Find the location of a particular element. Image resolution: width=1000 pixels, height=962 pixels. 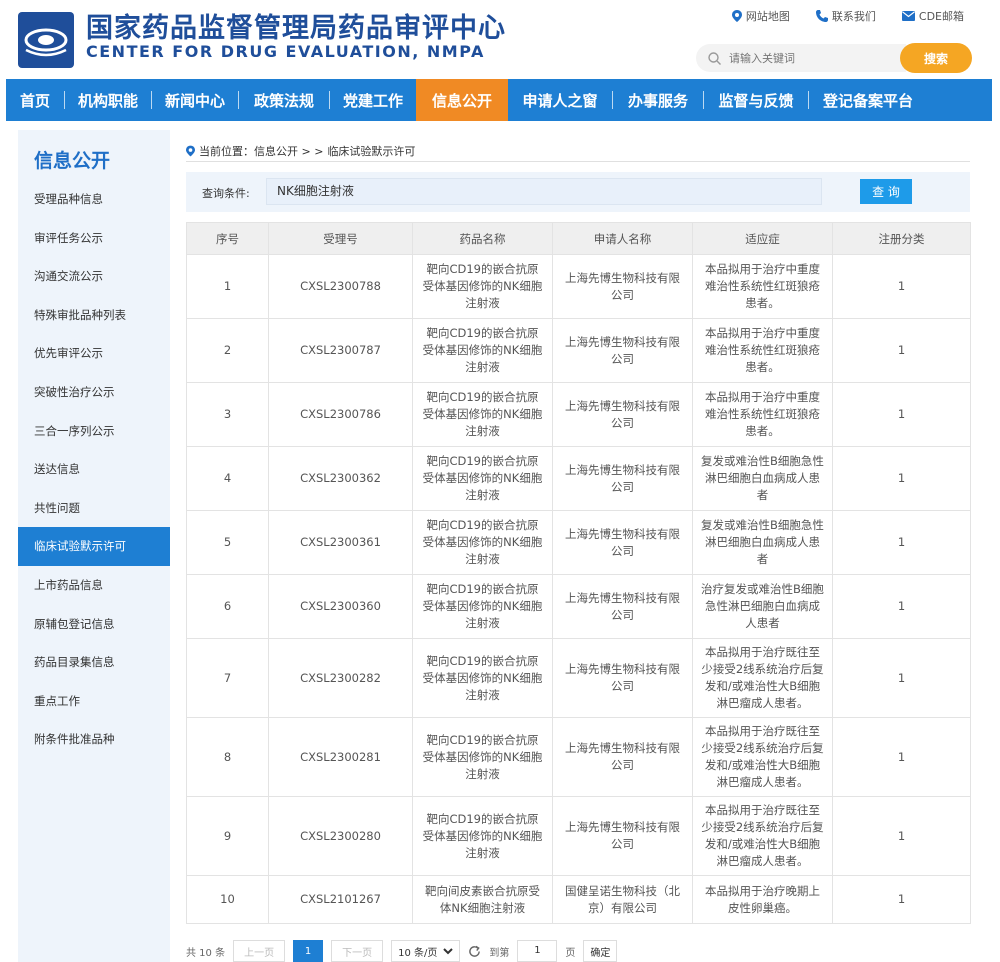

cde-logo-icon is located at coordinates (46, 40).